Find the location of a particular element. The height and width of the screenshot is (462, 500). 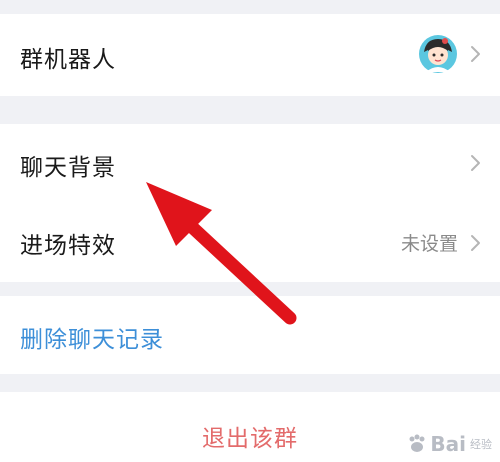

watermark-brand: Bai is located at coordinates (448, 444).